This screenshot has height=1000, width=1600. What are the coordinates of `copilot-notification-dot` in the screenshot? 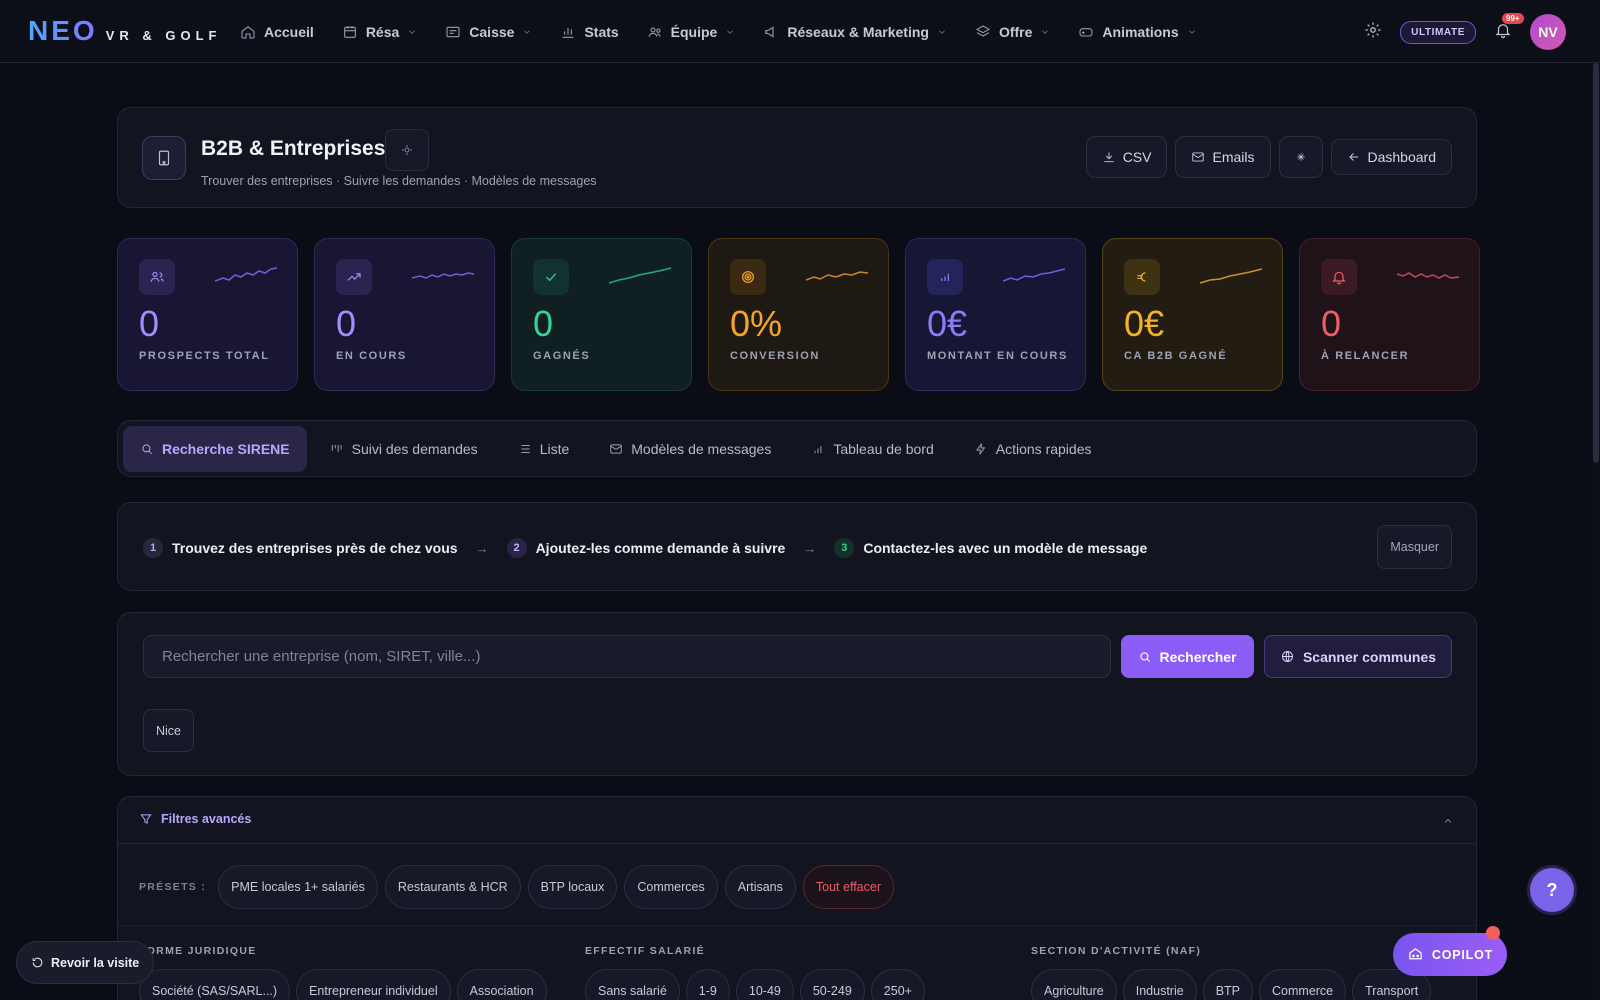 It's located at (1493, 933).